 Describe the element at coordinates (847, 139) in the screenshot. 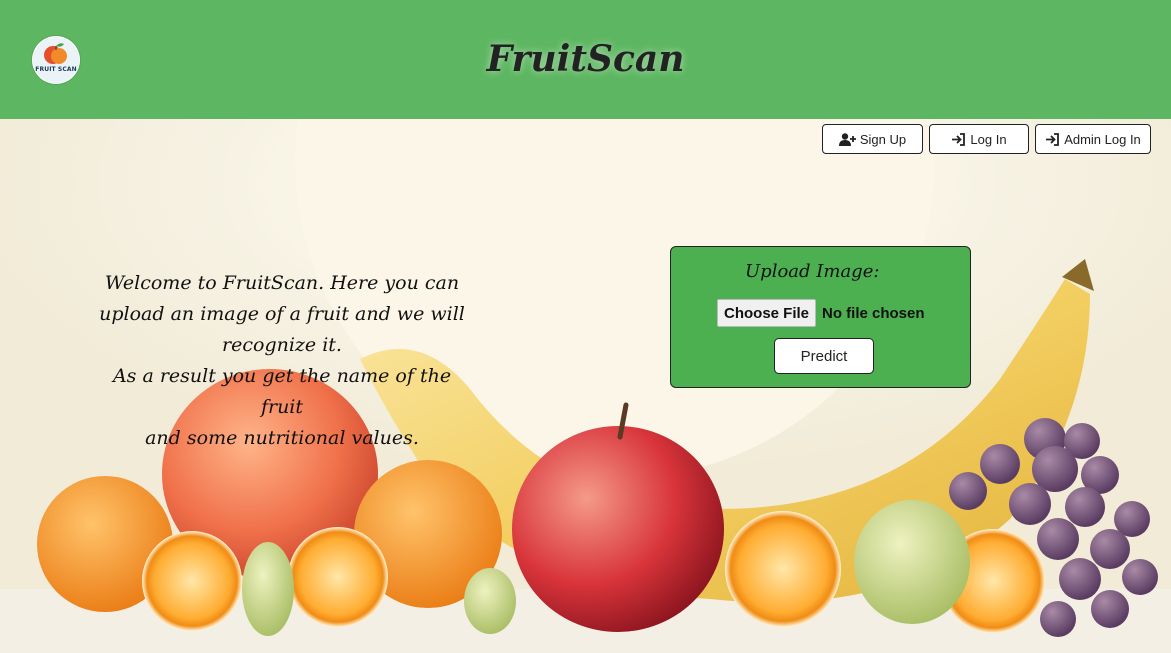

I see `user-plus-icon` at that location.